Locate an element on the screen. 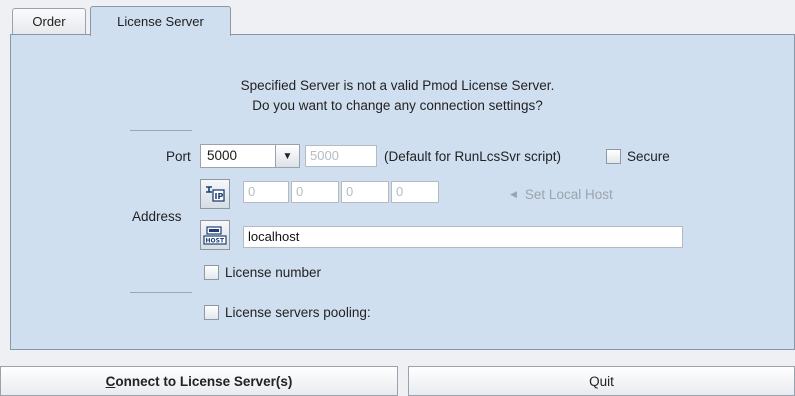  host-field: localhost is located at coordinates (463, 237).